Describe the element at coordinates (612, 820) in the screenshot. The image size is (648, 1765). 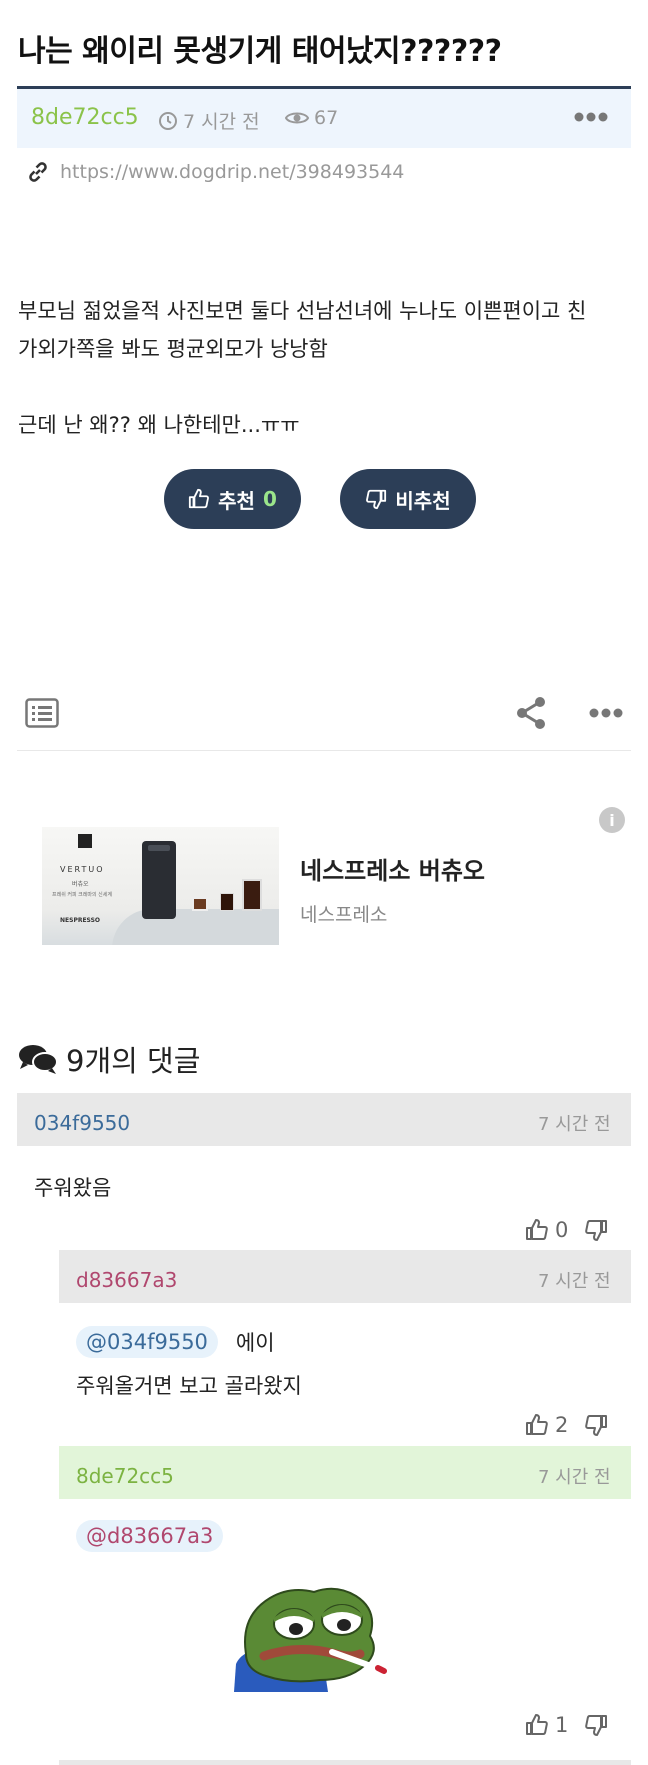
I see `ad-info-icon: i` at that location.